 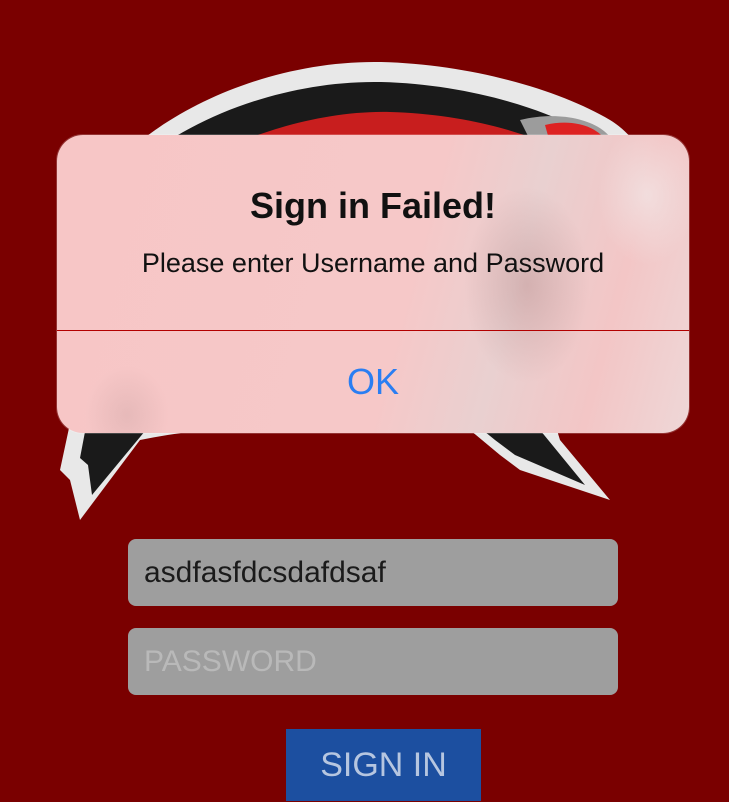 What do you see at coordinates (372, 205) in the screenshot?
I see `alert-title: Sign in Failed!` at bounding box center [372, 205].